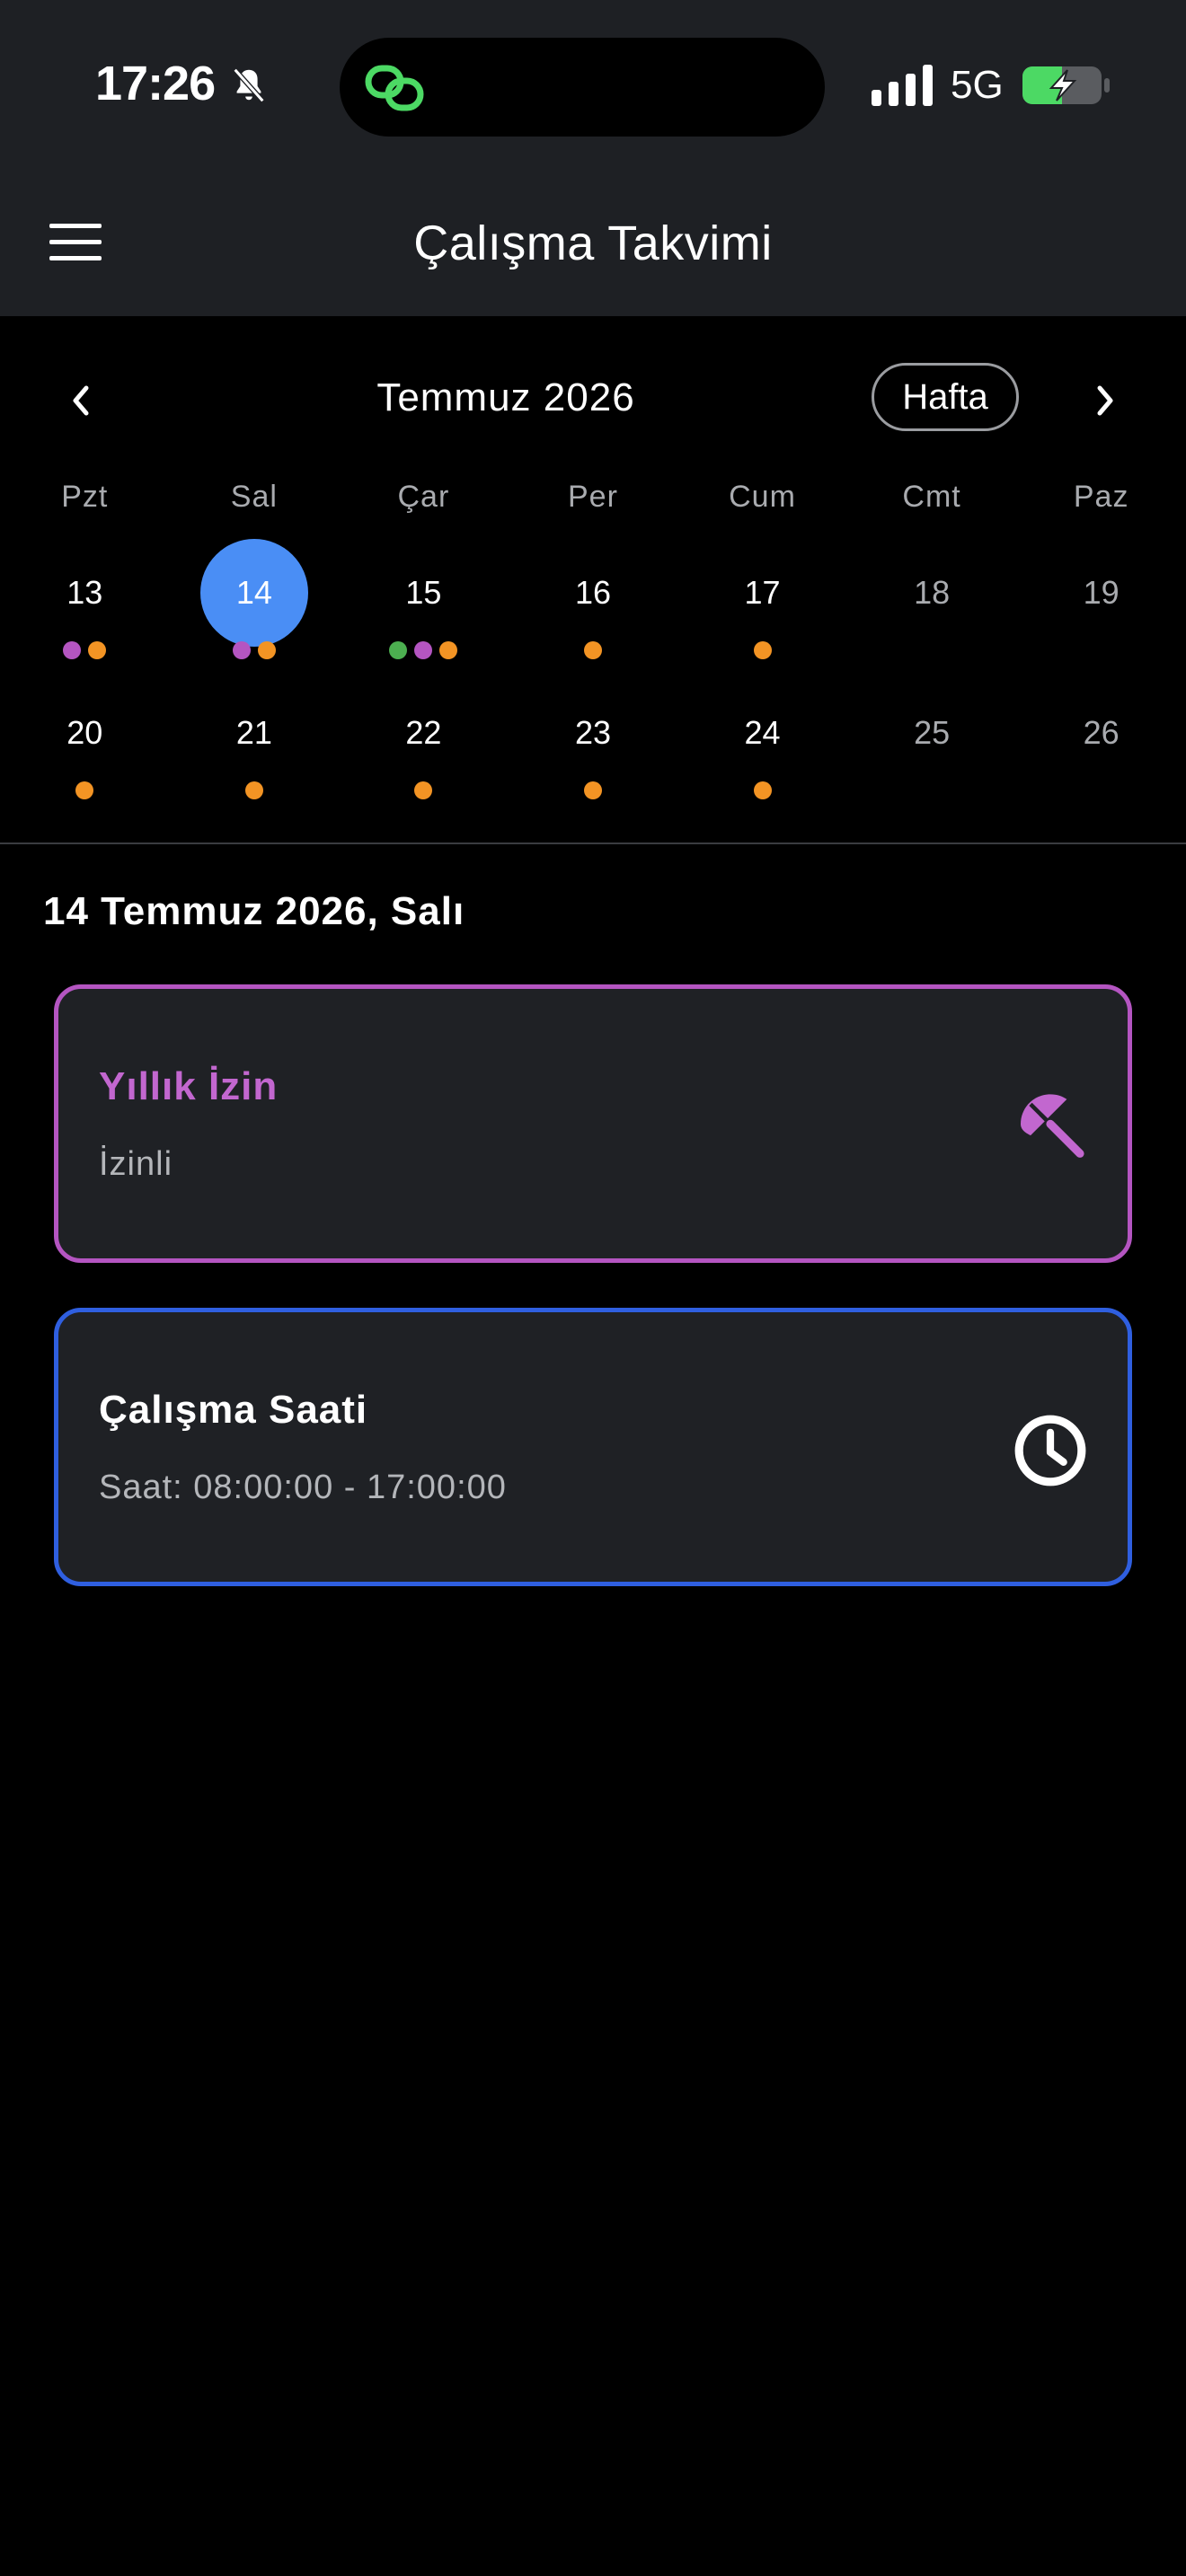 Image resolution: width=1186 pixels, height=2576 pixels. I want to click on selected-date-heading: 14 Temmuz 2026, Salı, so click(254, 911).